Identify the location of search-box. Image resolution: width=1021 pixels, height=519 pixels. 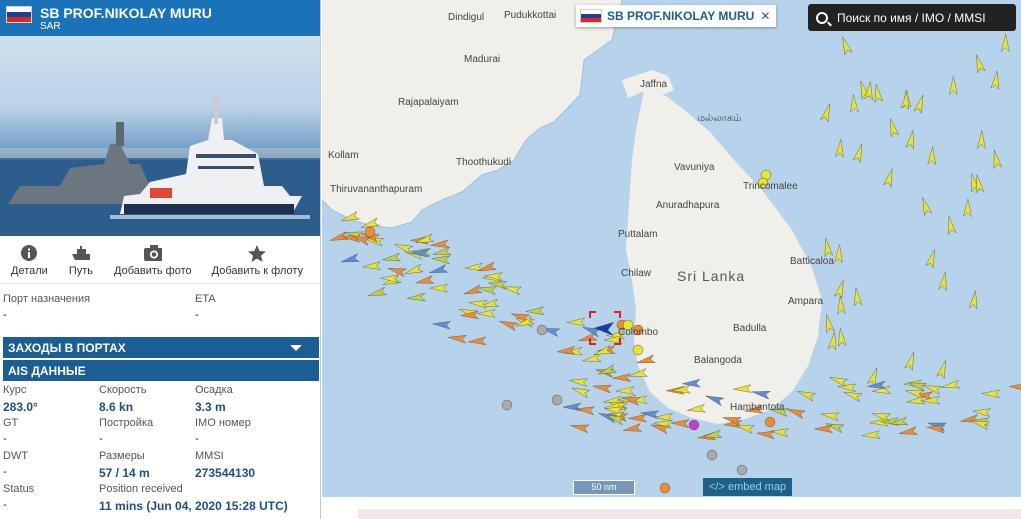
(912, 17).